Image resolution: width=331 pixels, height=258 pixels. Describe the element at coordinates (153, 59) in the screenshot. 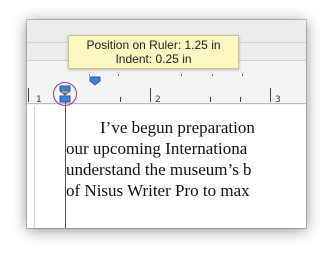

I see `tooltip-indent-text: Indent: 0.25 in` at that location.